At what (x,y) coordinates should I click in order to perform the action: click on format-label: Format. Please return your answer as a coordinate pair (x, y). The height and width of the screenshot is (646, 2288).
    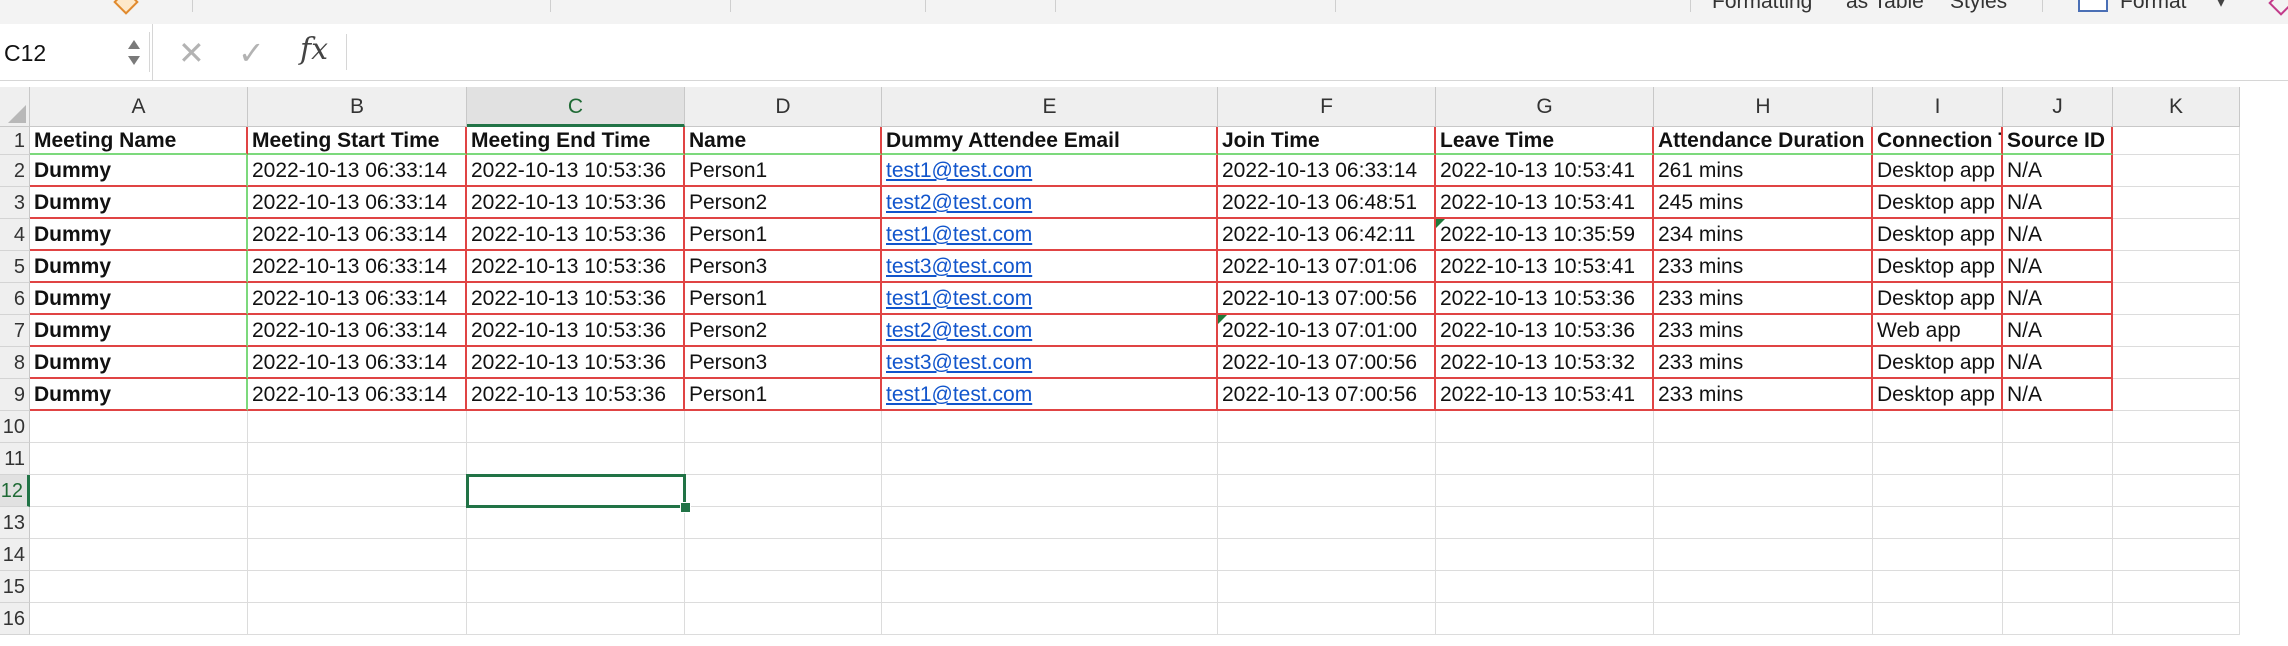
    Looking at the image, I should click on (2153, 7).